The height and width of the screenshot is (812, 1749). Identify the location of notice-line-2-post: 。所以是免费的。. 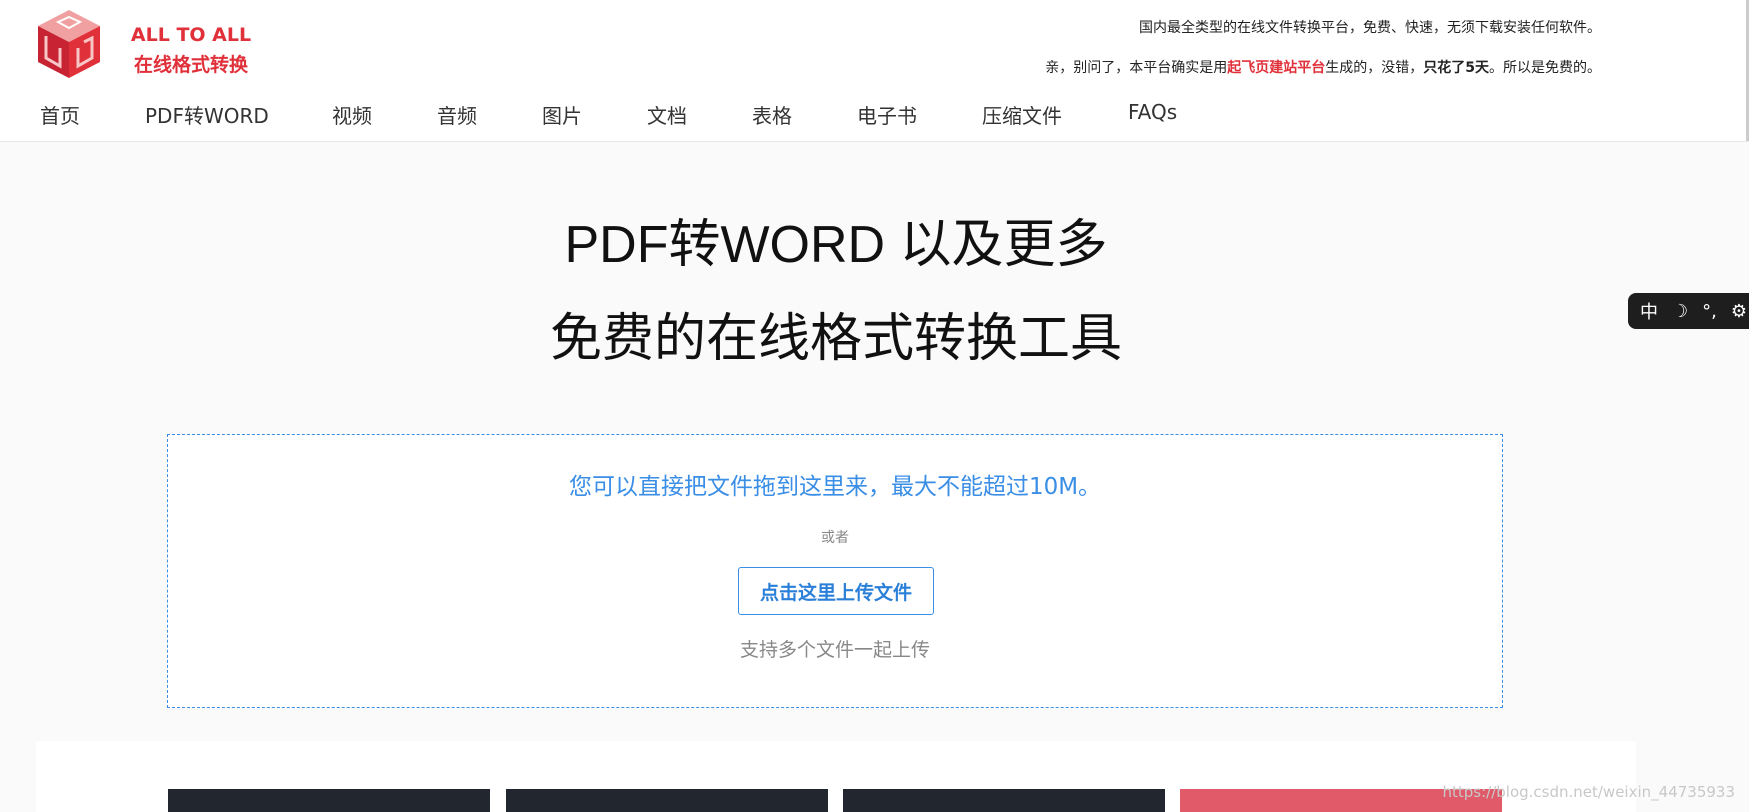
(1545, 68).